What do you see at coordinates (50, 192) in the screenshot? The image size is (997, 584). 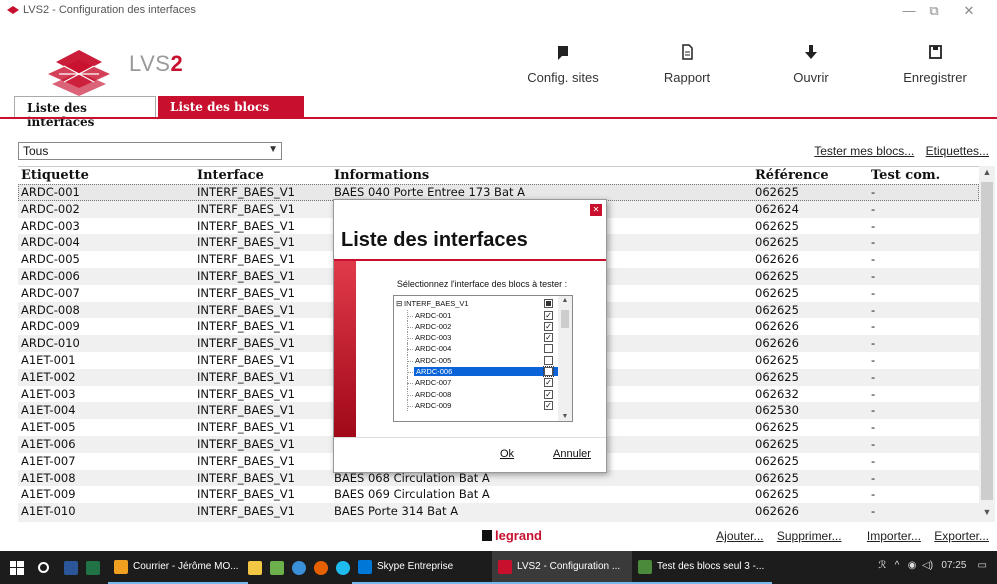 I see `cell-etiquette: ARDC-001` at bounding box center [50, 192].